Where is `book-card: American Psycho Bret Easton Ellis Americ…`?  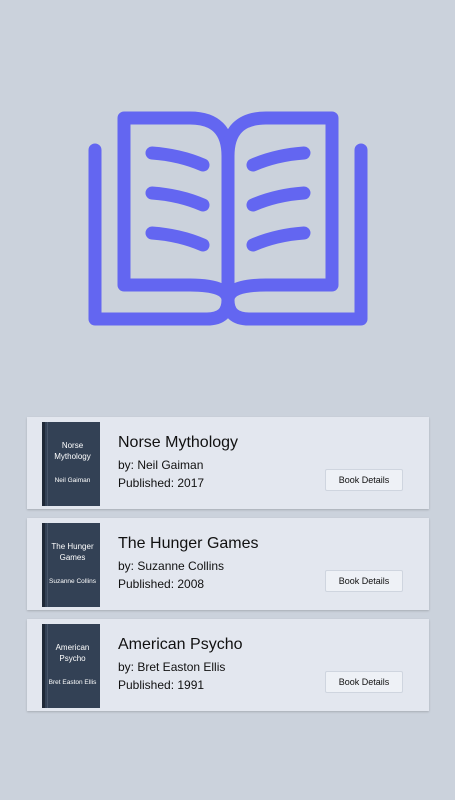 book-card: American Psycho Bret Easton Ellis Americ… is located at coordinates (228, 665).